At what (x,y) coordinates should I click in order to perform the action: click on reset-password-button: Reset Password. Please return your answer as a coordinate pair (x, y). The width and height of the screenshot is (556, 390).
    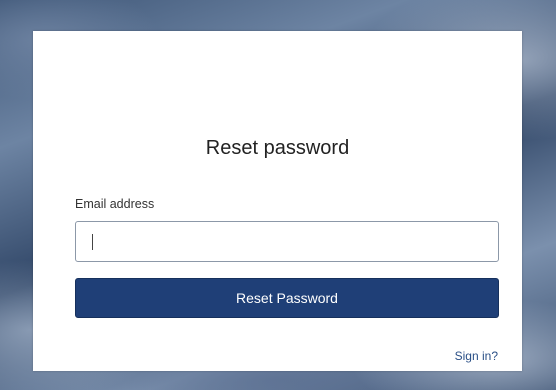
    Looking at the image, I should click on (287, 298).